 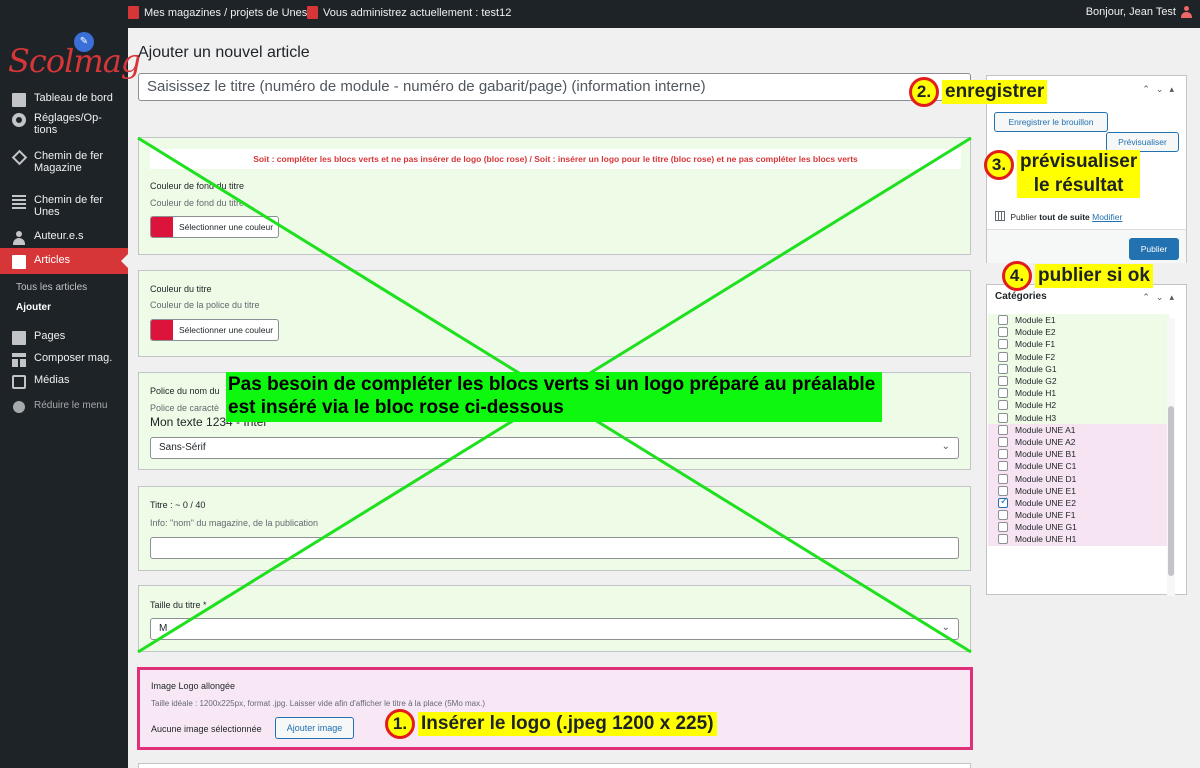 What do you see at coordinates (19, 338) in the screenshot?
I see `pages-icon` at bounding box center [19, 338].